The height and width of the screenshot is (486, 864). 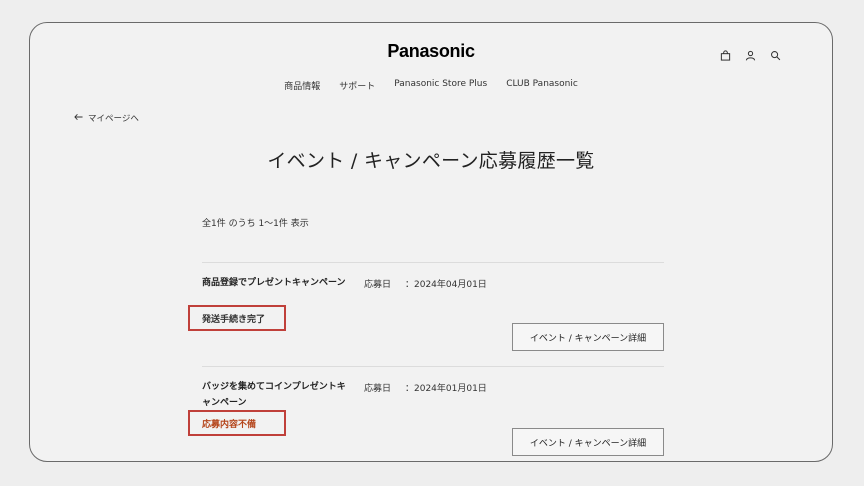 I want to click on search-icon, so click(x=775, y=55).